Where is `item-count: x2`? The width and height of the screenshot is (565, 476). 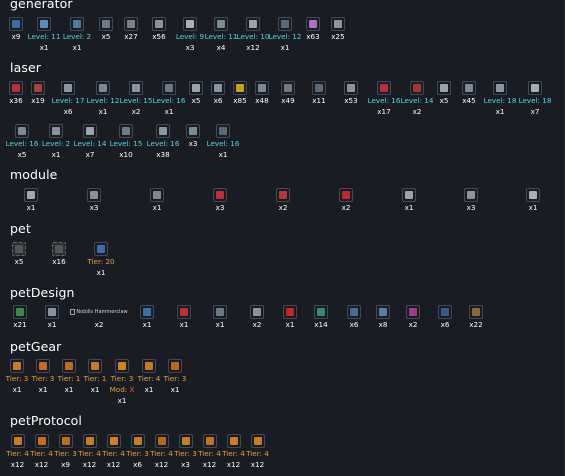
item-count: x2 is located at coordinates (417, 111).